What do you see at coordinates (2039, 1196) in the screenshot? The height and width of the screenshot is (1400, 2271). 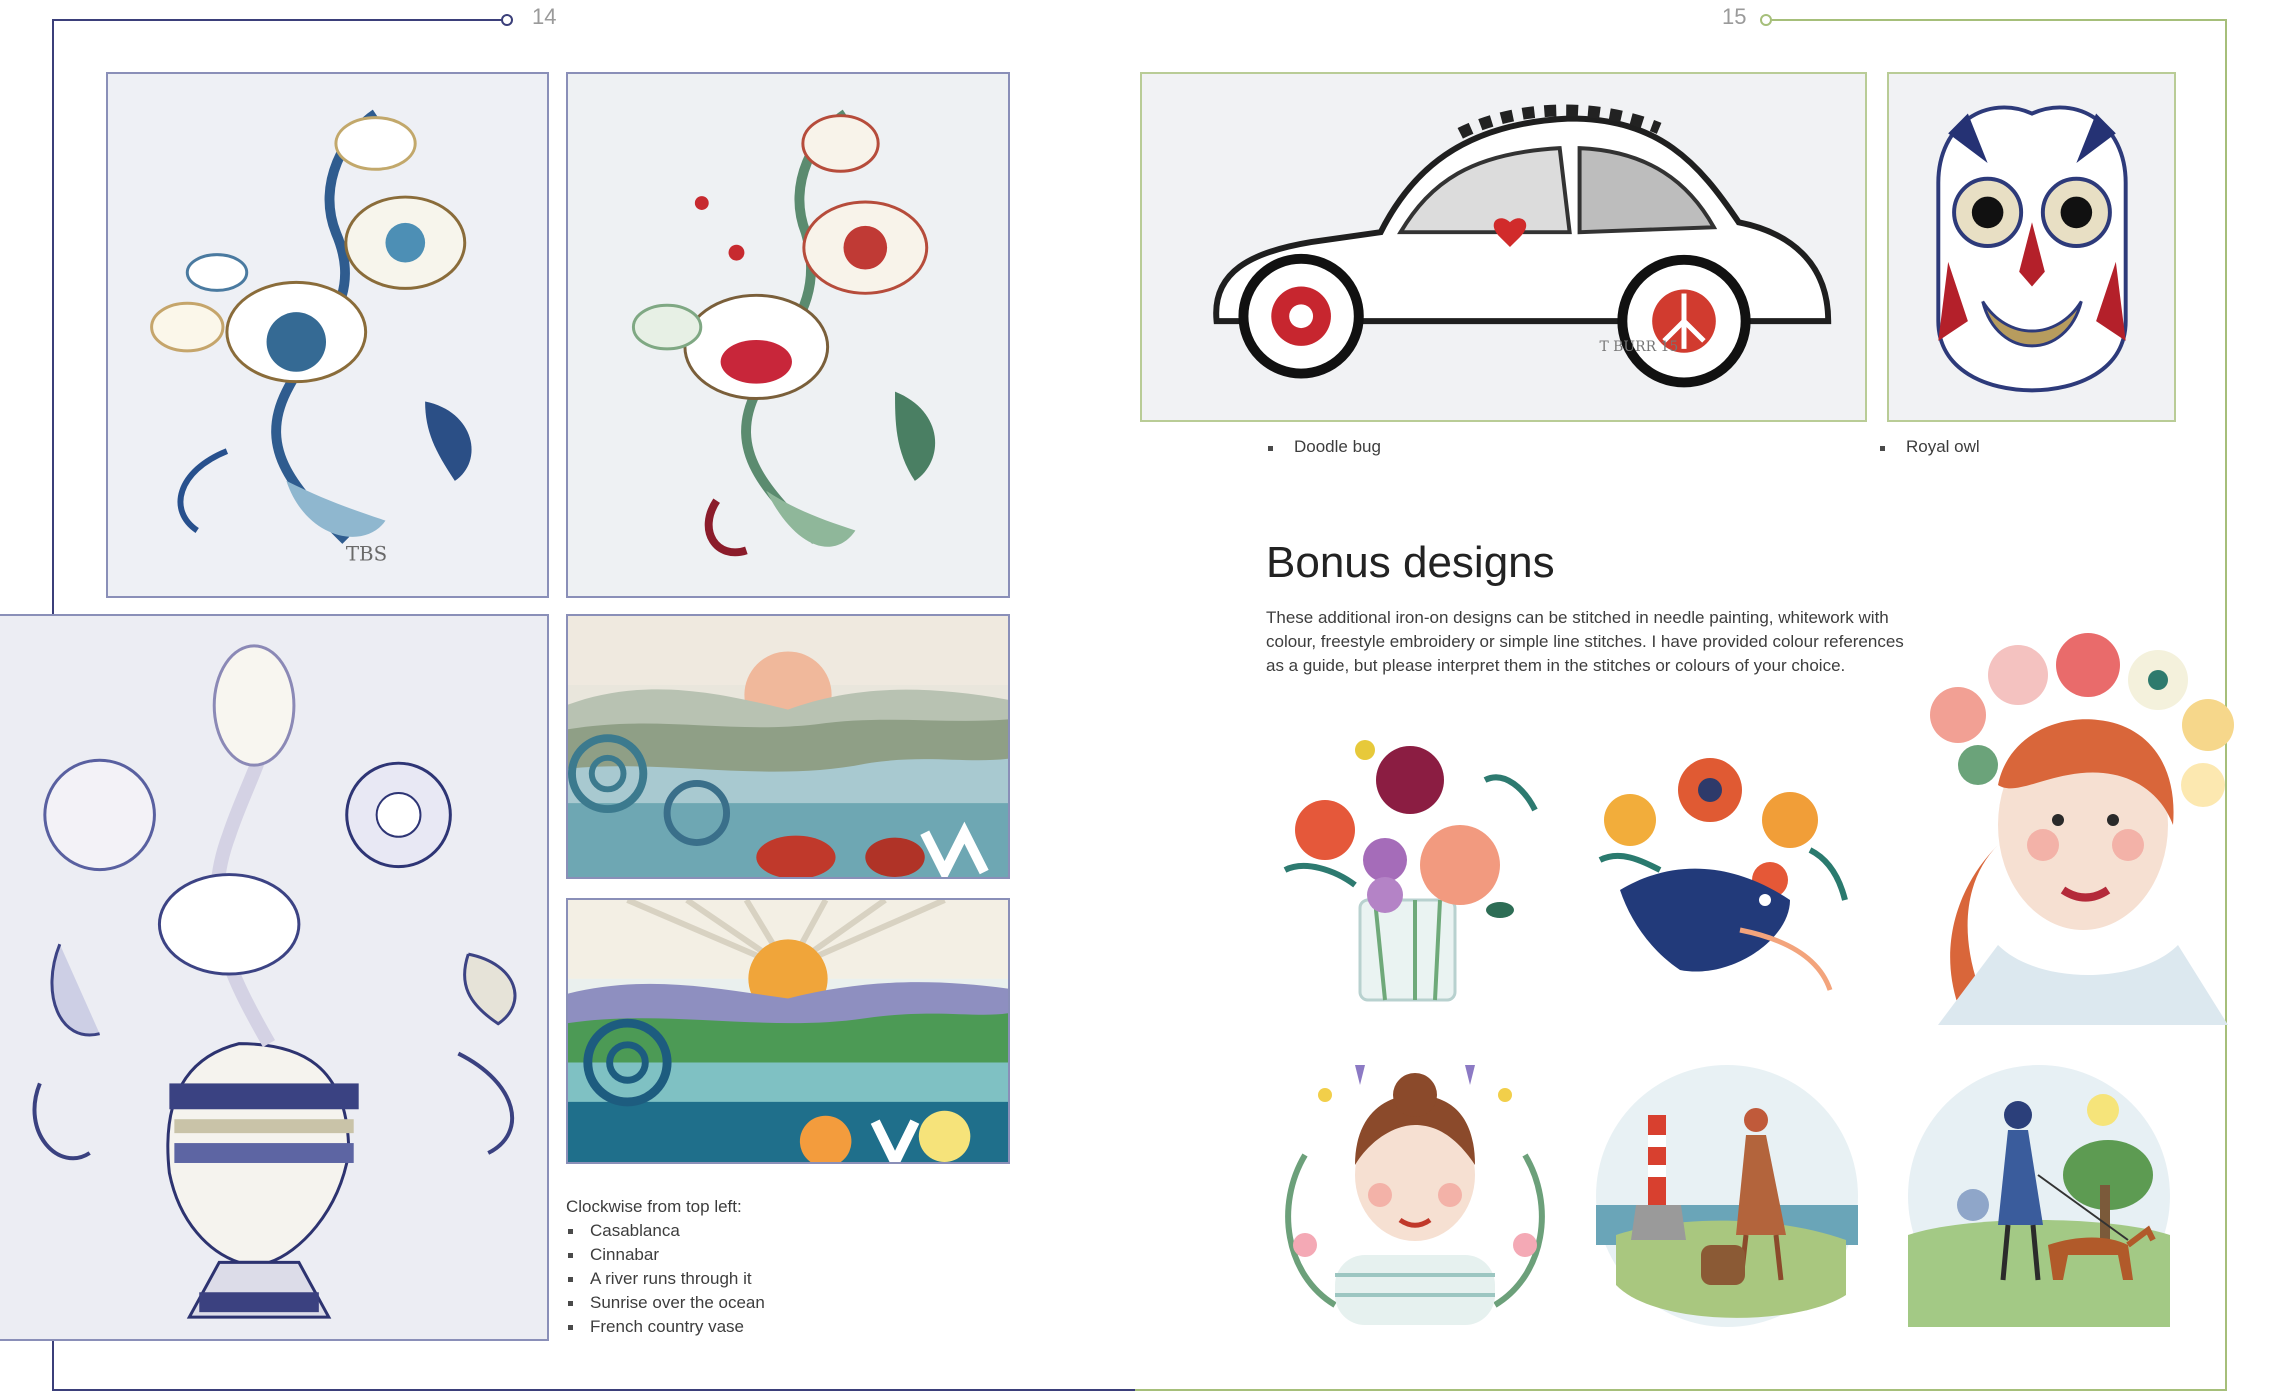 I see `dog-walker-illustration` at bounding box center [2039, 1196].